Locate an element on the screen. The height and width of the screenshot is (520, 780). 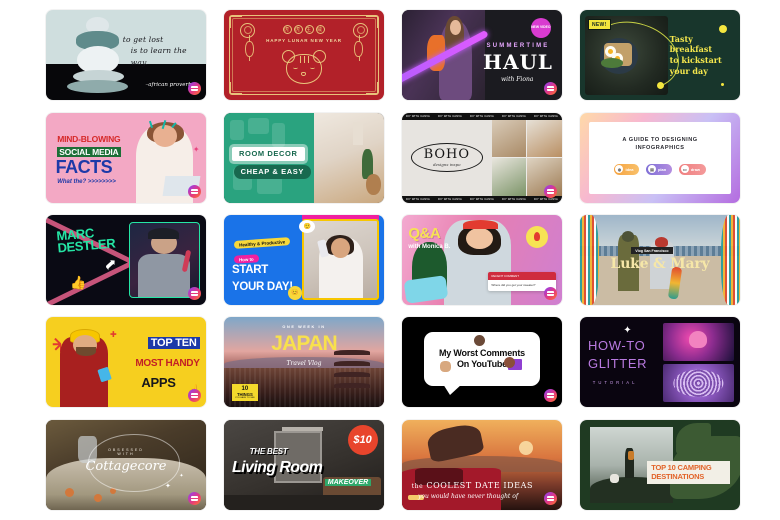
qa-title: Q&A is located at coordinates (424, 233).